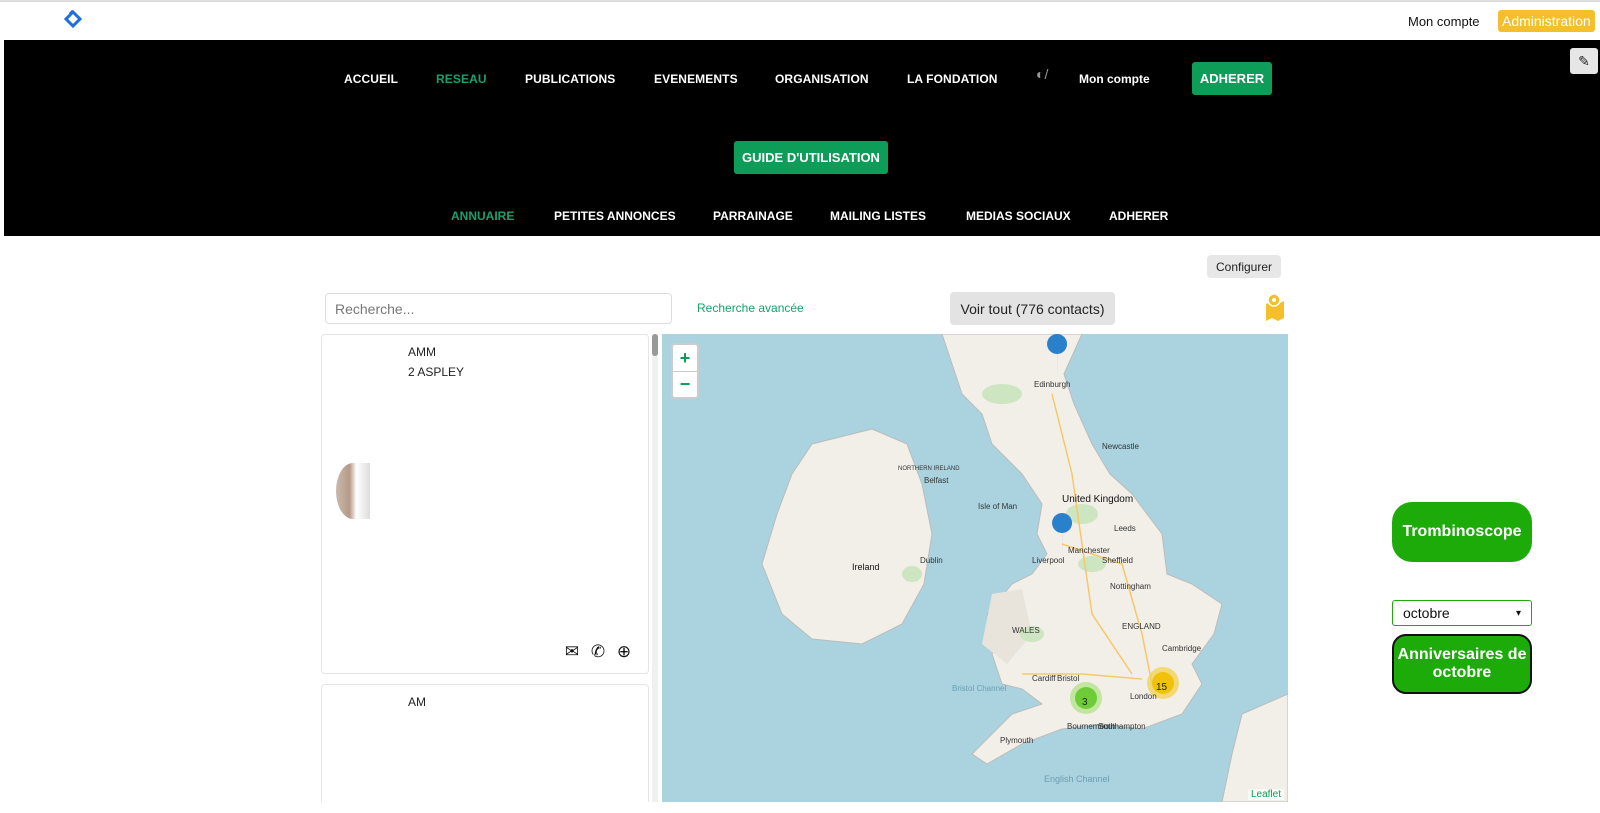 This screenshot has height=813, width=1600. I want to click on logo-icon, so click(73, 22).